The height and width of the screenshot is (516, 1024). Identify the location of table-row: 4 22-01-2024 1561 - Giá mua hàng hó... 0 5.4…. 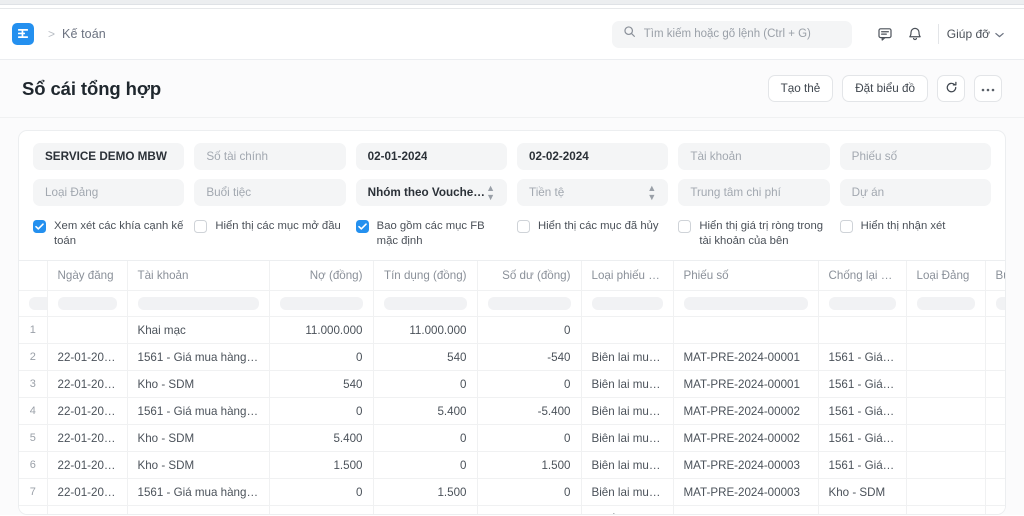
(512, 411).